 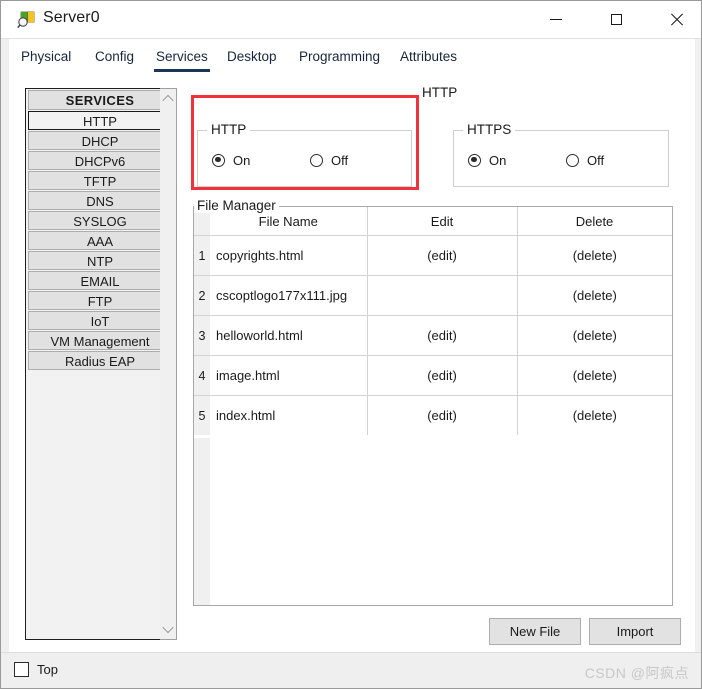 I want to click on sidebar-item-email: EMAIL, so click(x=100, y=280).